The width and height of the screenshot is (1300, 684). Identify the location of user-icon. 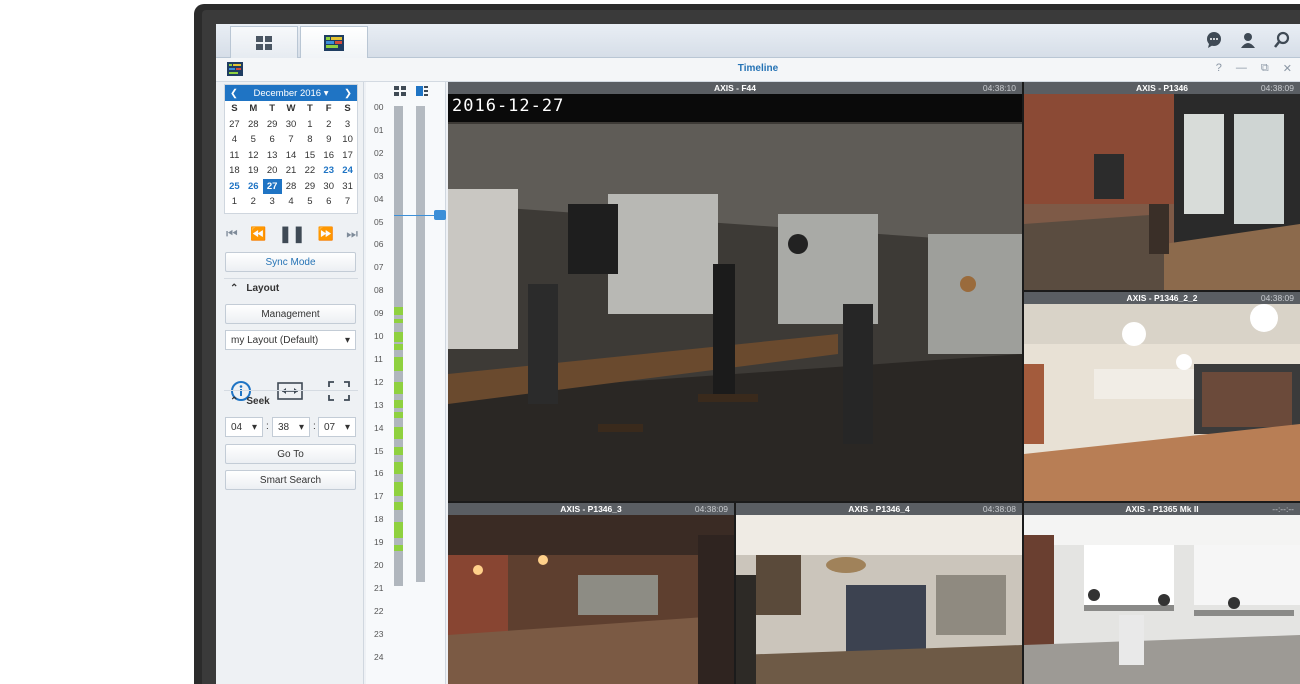
(1248, 40).